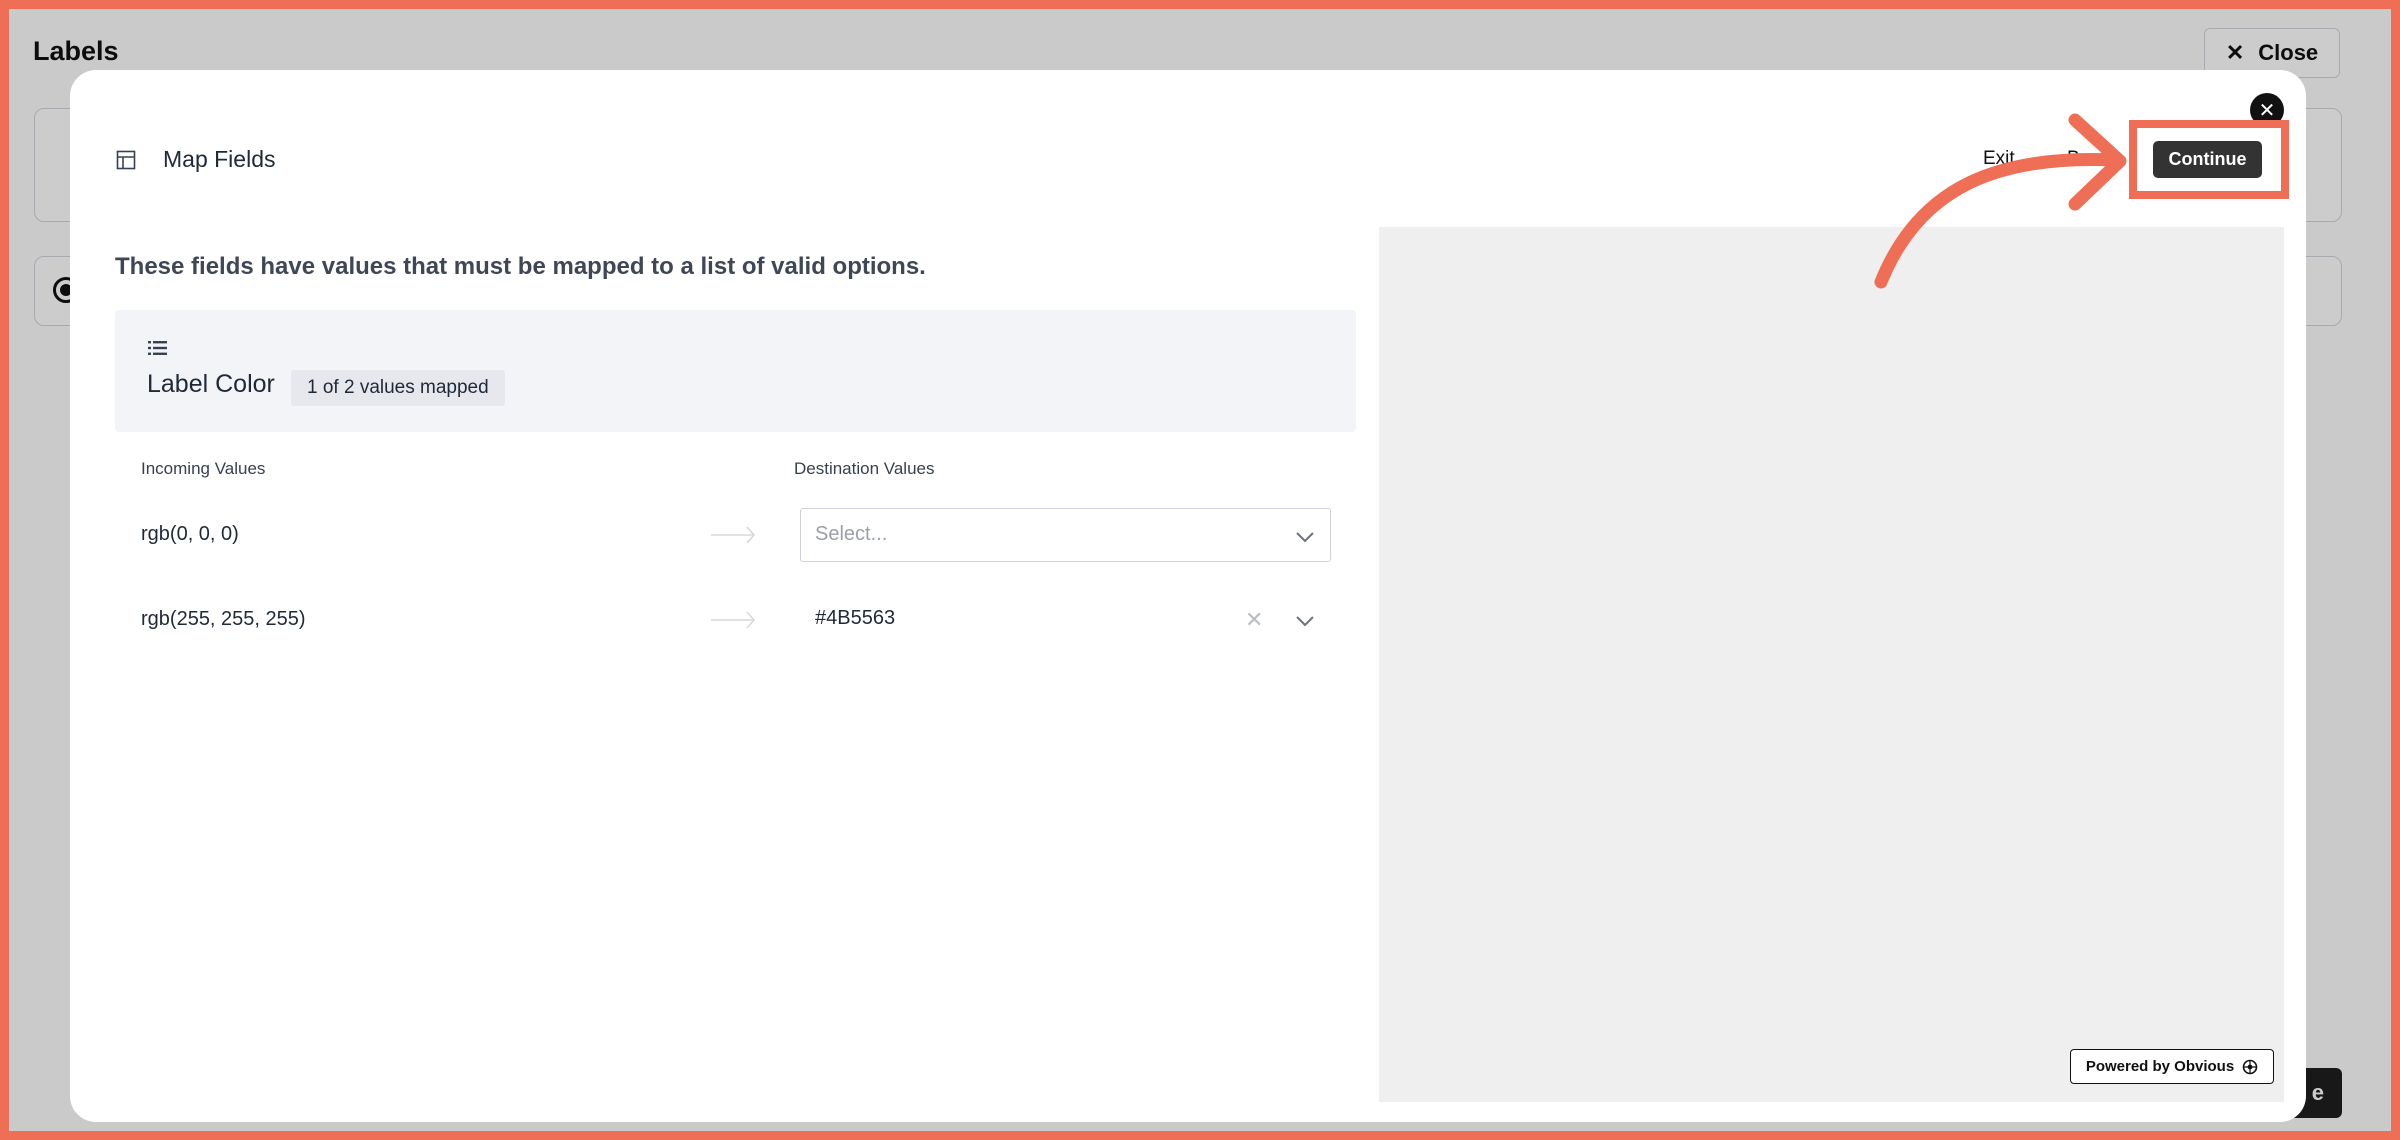 This screenshot has height=1140, width=2400. I want to click on incoming-values-header: Incoming Values, so click(203, 468).